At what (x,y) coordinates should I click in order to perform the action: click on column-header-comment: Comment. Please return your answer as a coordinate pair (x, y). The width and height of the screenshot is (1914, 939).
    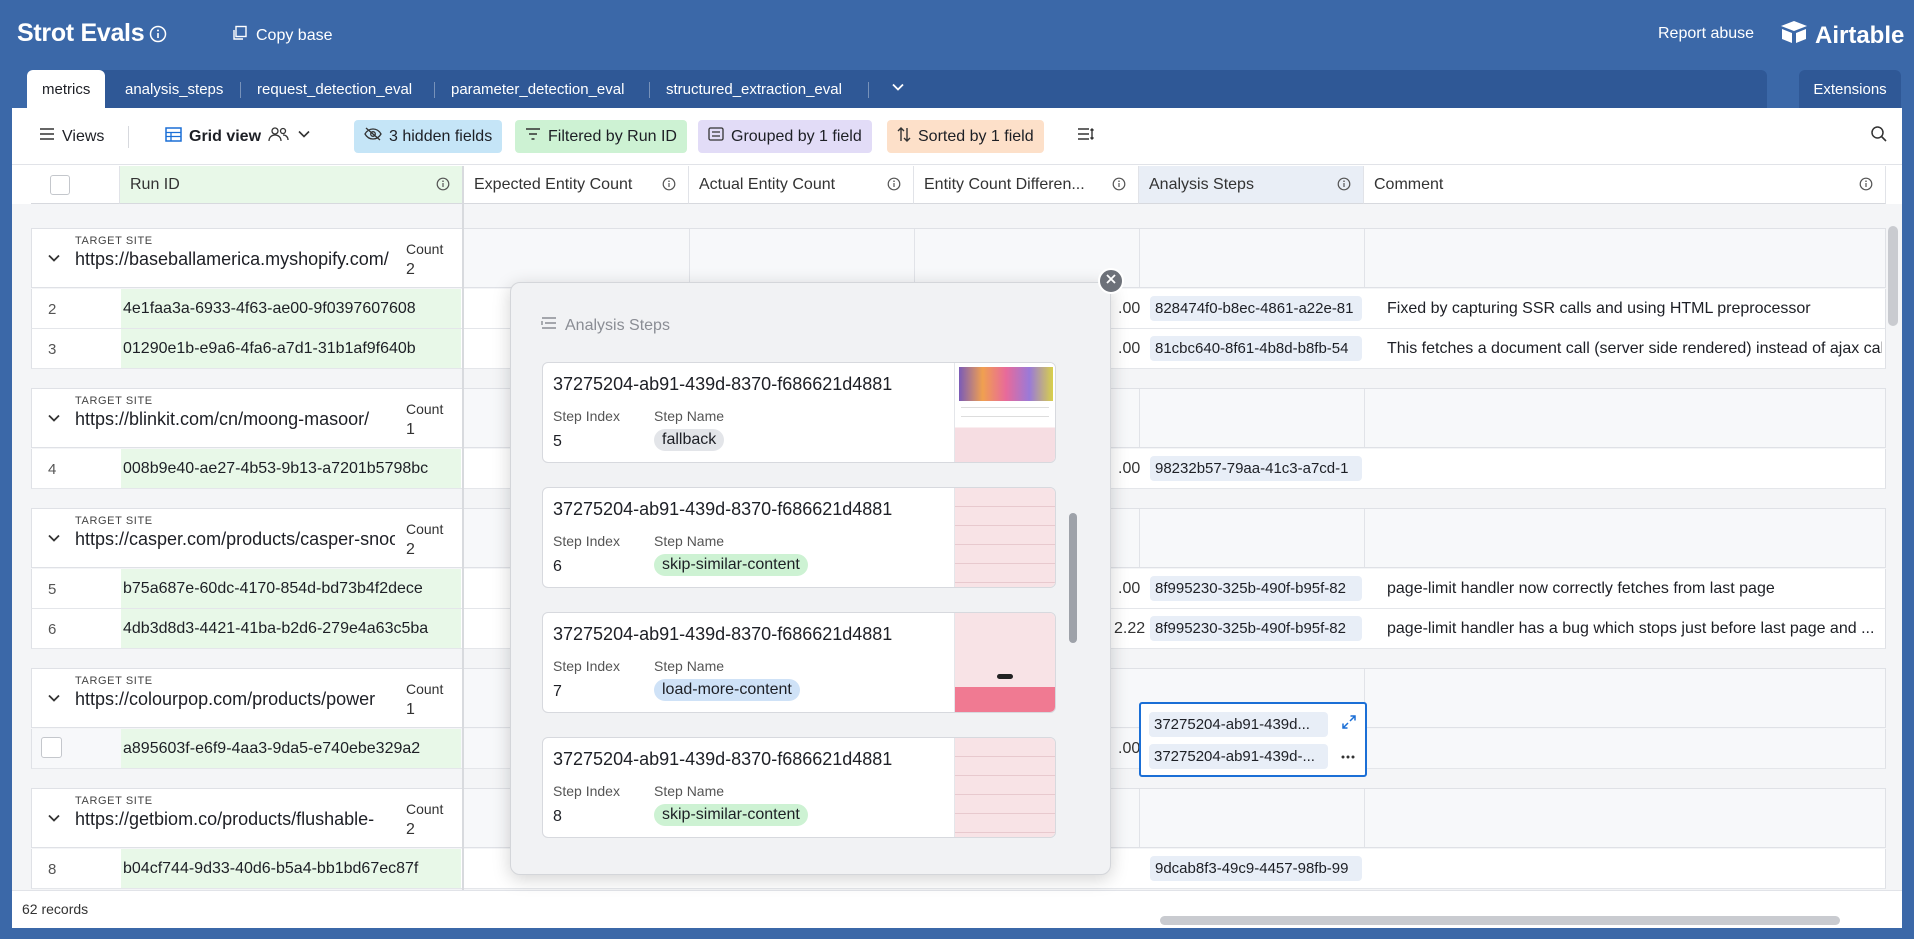
    Looking at the image, I should click on (1625, 185).